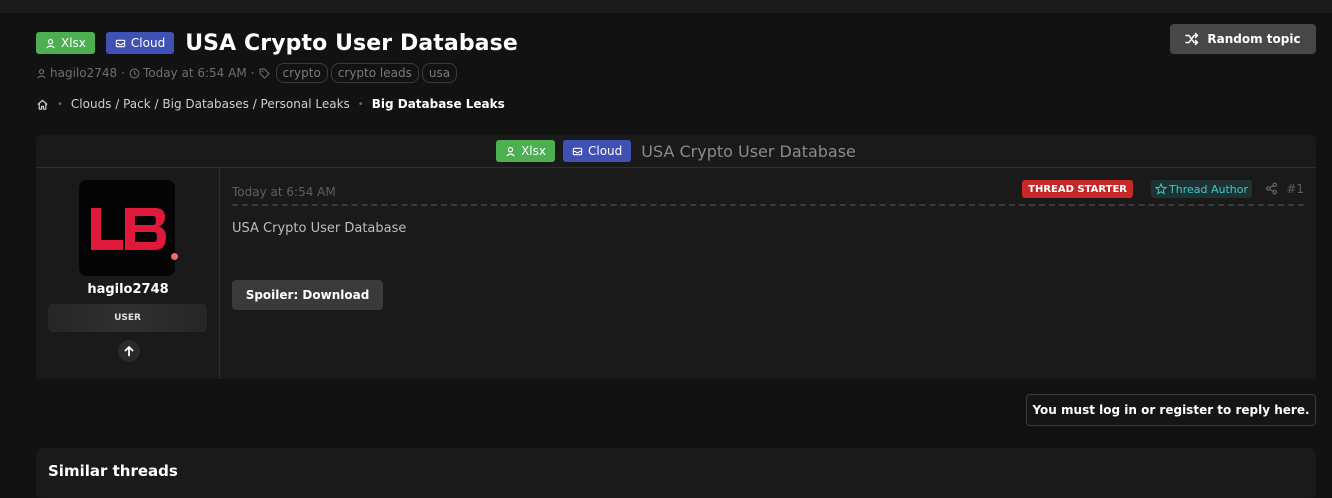  Describe the element at coordinates (1161, 189) in the screenshot. I see `star-icon` at that location.